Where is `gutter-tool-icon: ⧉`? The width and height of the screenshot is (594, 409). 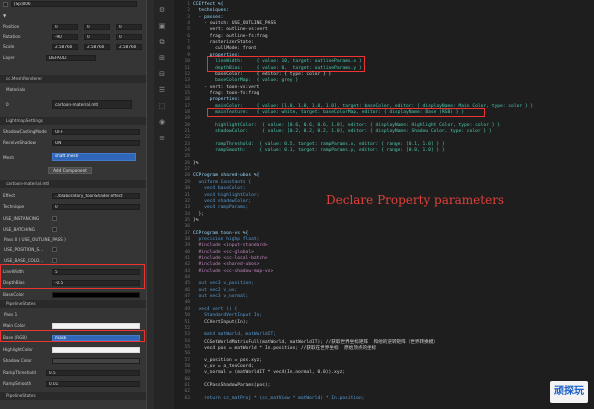
gutter-tool-icon: ⧉ is located at coordinates (162, 42).